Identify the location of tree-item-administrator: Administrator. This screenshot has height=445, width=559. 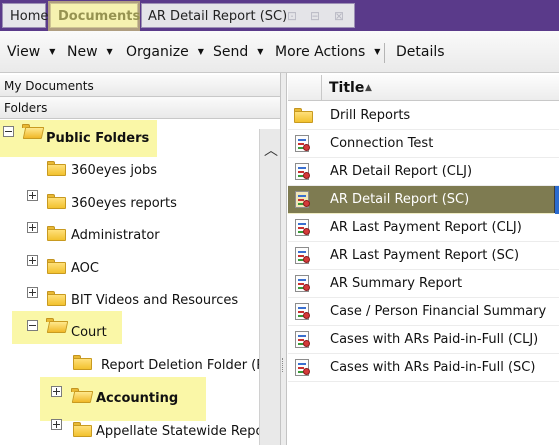
(115, 236).